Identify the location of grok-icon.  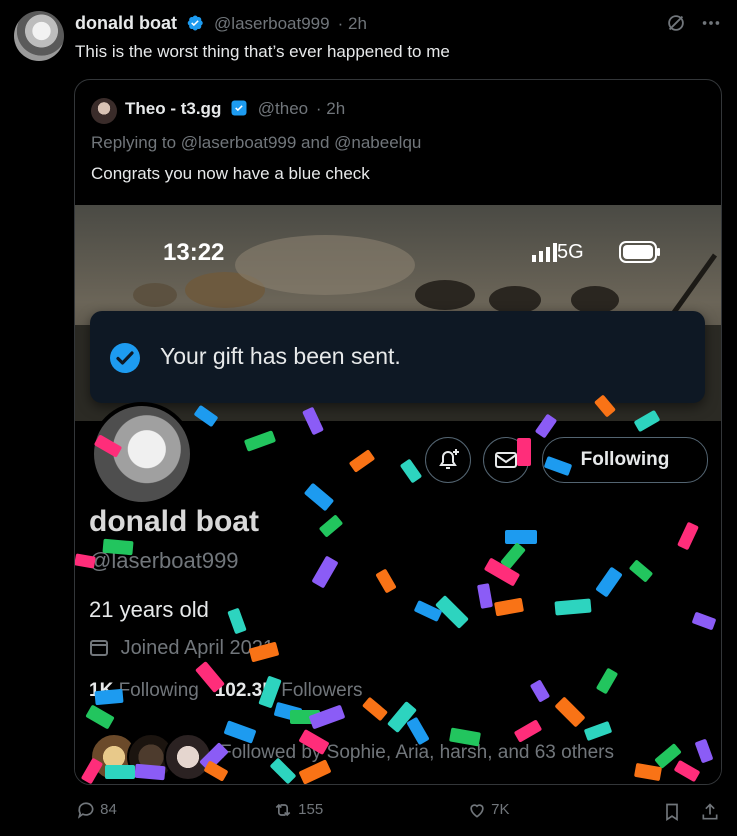
(676, 23).